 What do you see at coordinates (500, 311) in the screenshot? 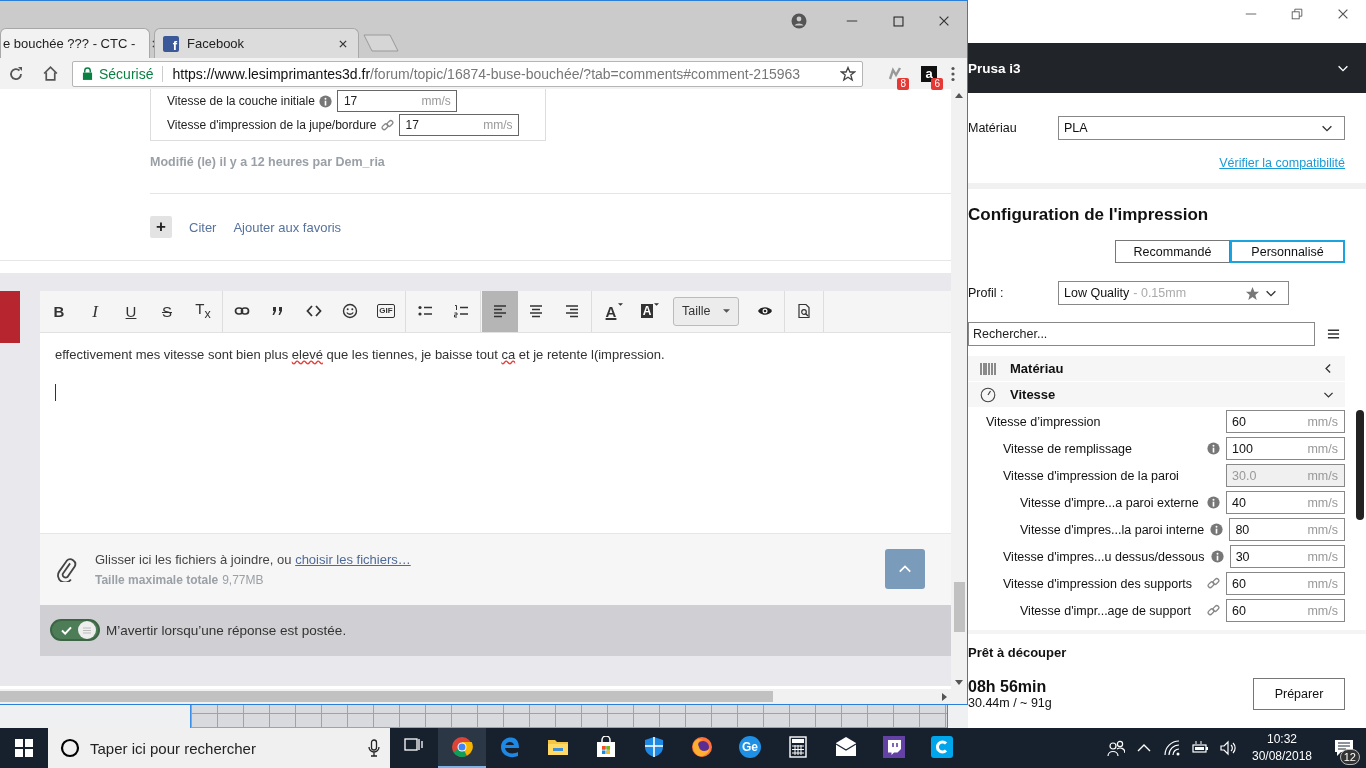
I see `left-button` at bounding box center [500, 311].